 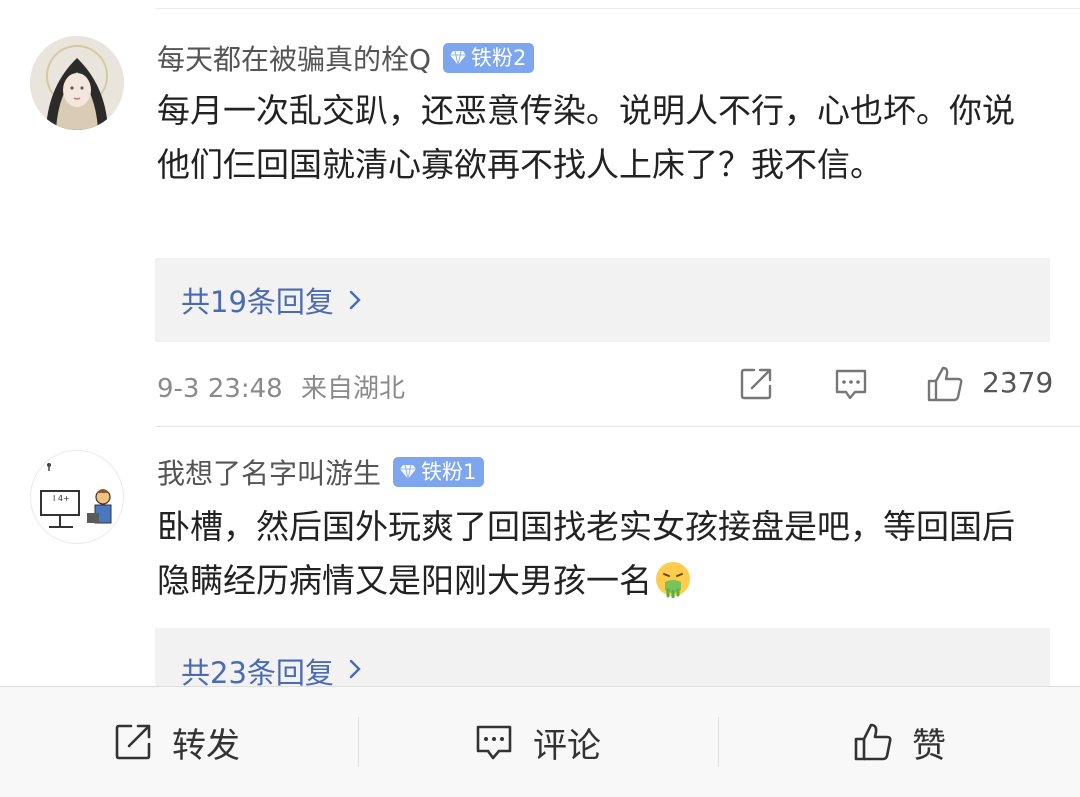 I want to click on comment-meta: 9-3 23:48 来自湖北, so click(x=281, y=386).